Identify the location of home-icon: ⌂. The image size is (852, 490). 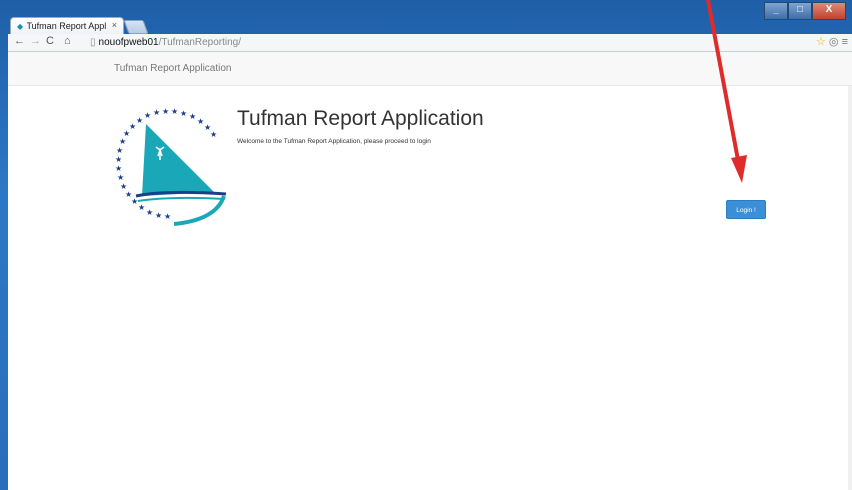
(67, 41).